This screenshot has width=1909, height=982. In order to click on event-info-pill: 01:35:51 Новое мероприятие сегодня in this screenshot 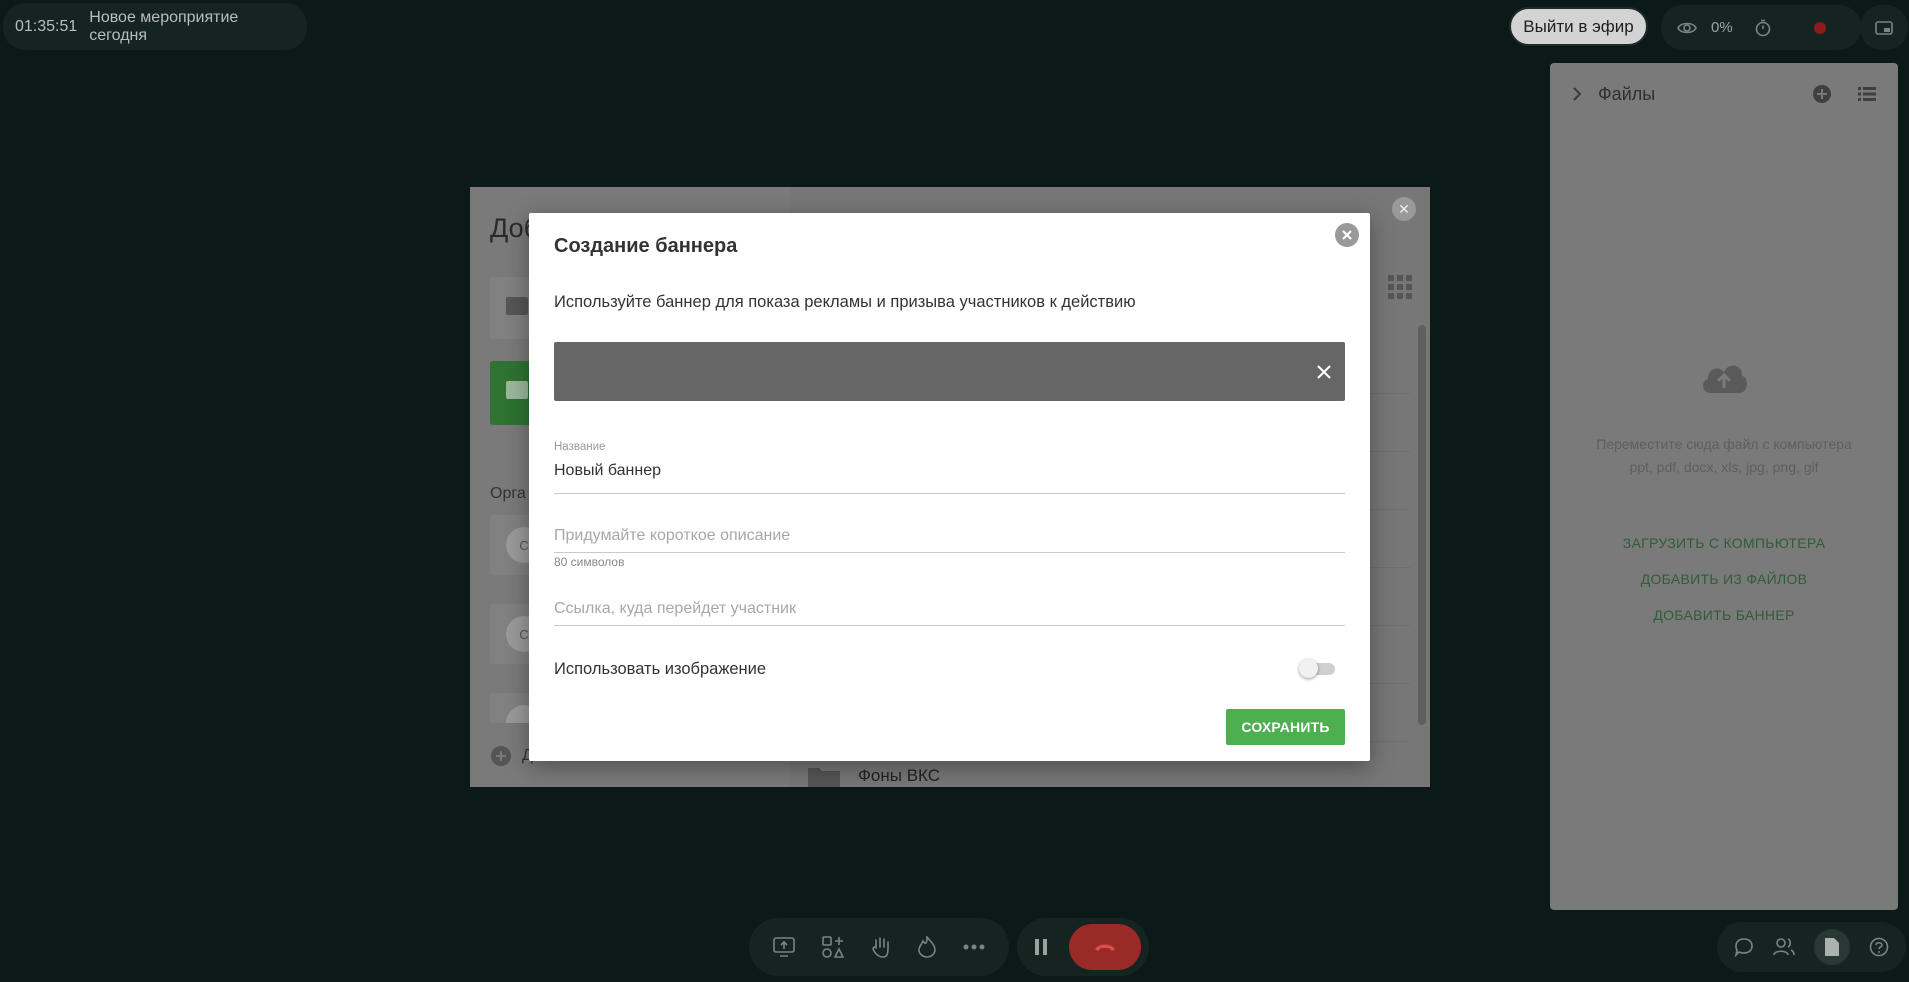, I will do `click(155, 26)`.